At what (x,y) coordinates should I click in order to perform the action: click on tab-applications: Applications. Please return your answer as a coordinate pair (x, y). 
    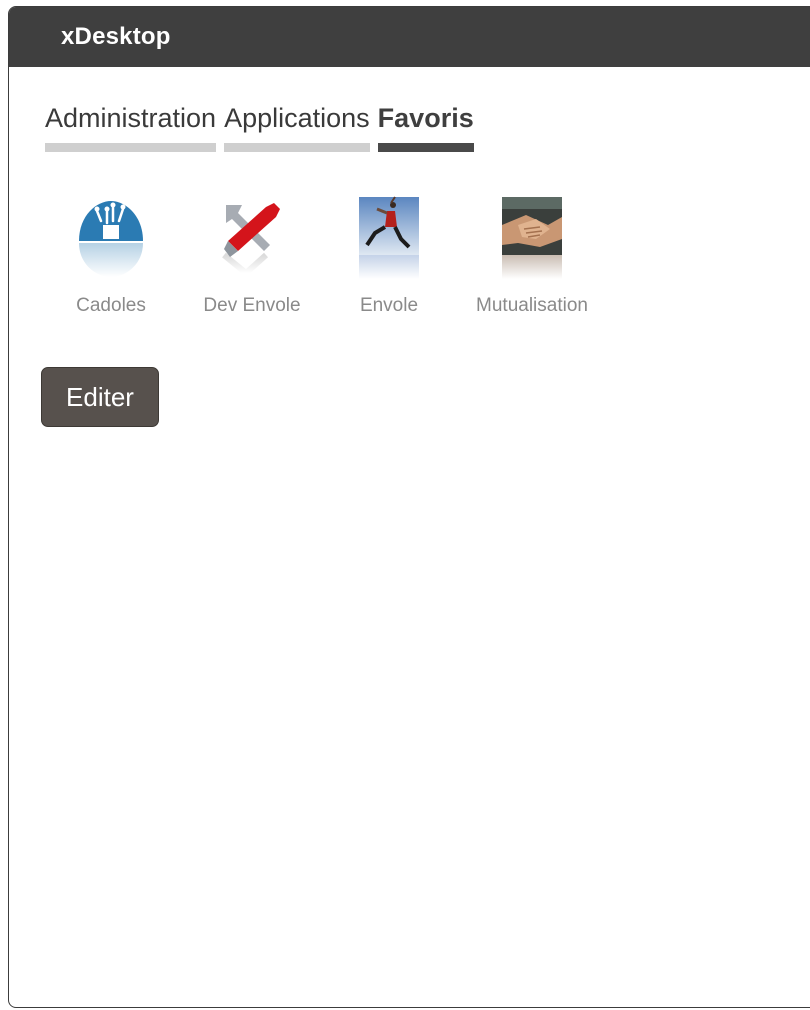
    Looking at the image, I should click on (297, 126).